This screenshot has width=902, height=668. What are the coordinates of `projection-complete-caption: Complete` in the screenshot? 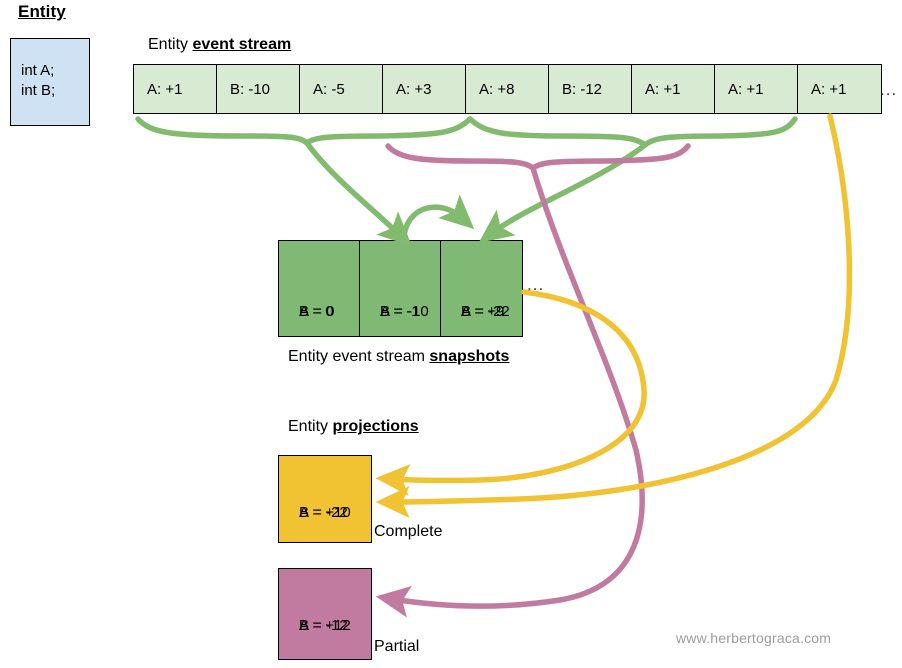 It's located at (408, 531).